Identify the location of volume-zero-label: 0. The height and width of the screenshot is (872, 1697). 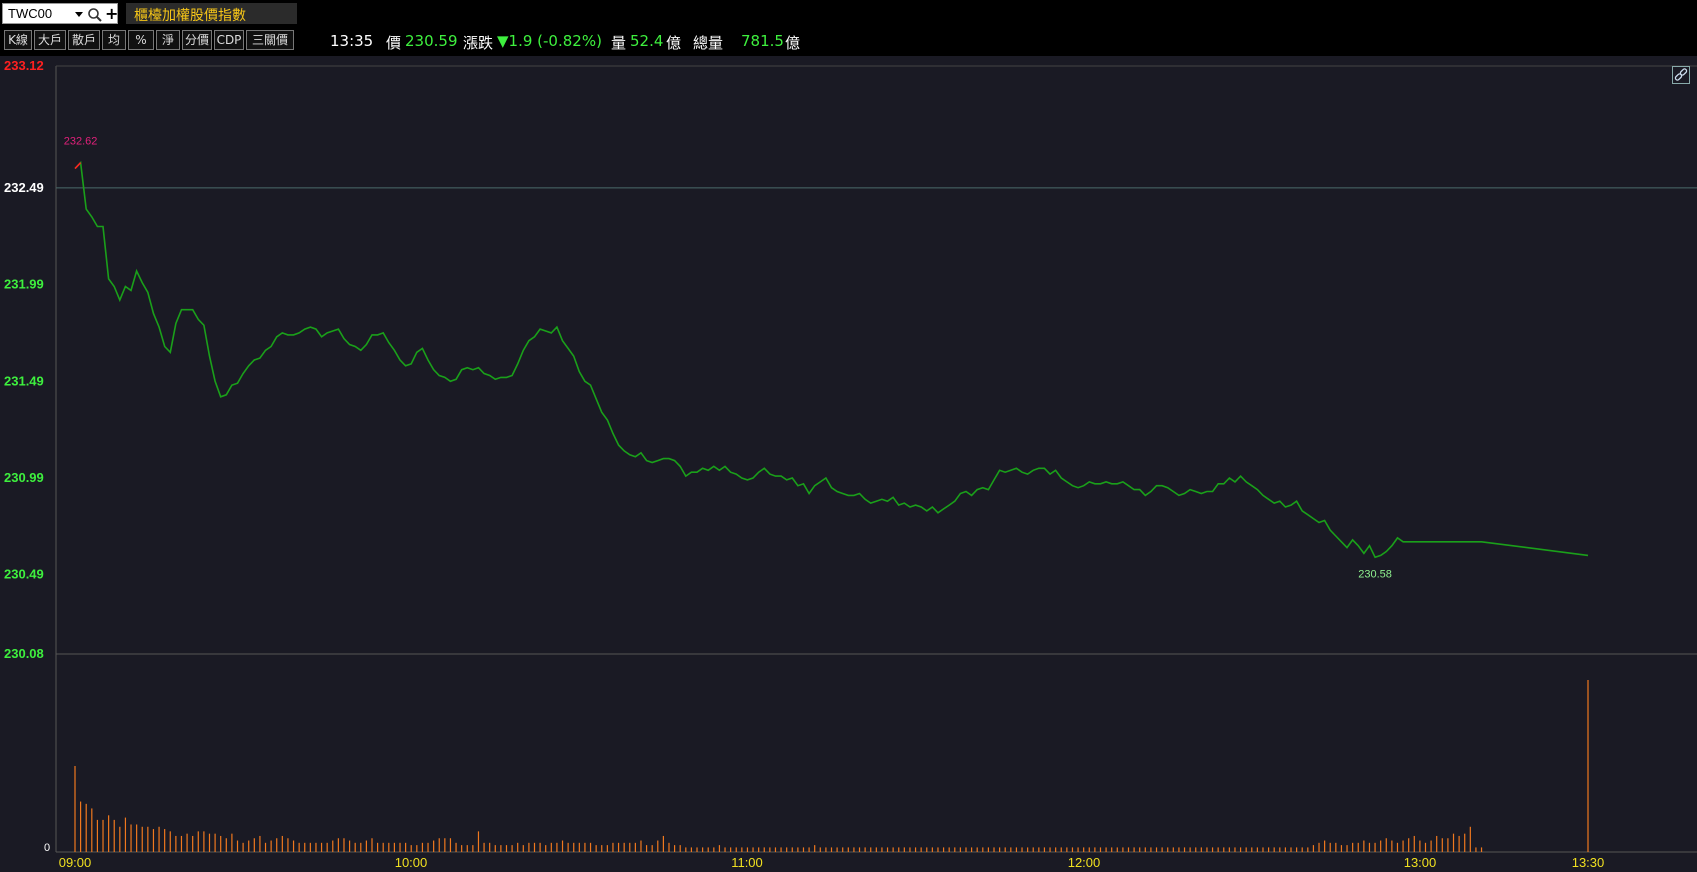
(47, 848).